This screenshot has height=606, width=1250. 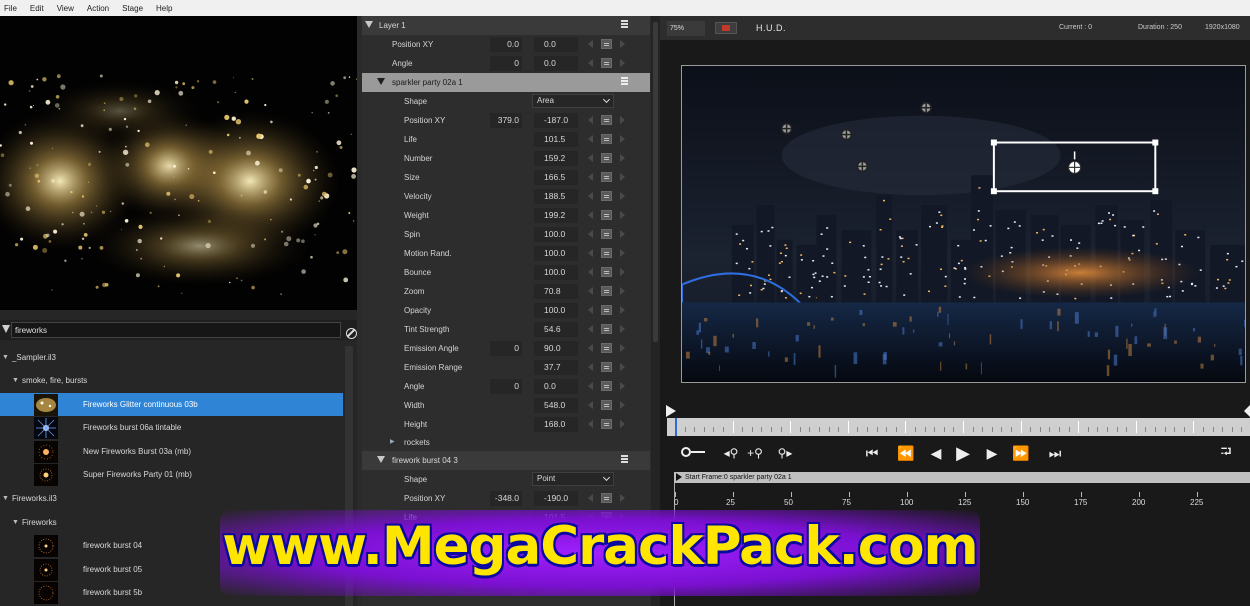 What do you see at coordinates (726, 28) in the screenshot?
I see `record-button` at bounding box center [726, 28].